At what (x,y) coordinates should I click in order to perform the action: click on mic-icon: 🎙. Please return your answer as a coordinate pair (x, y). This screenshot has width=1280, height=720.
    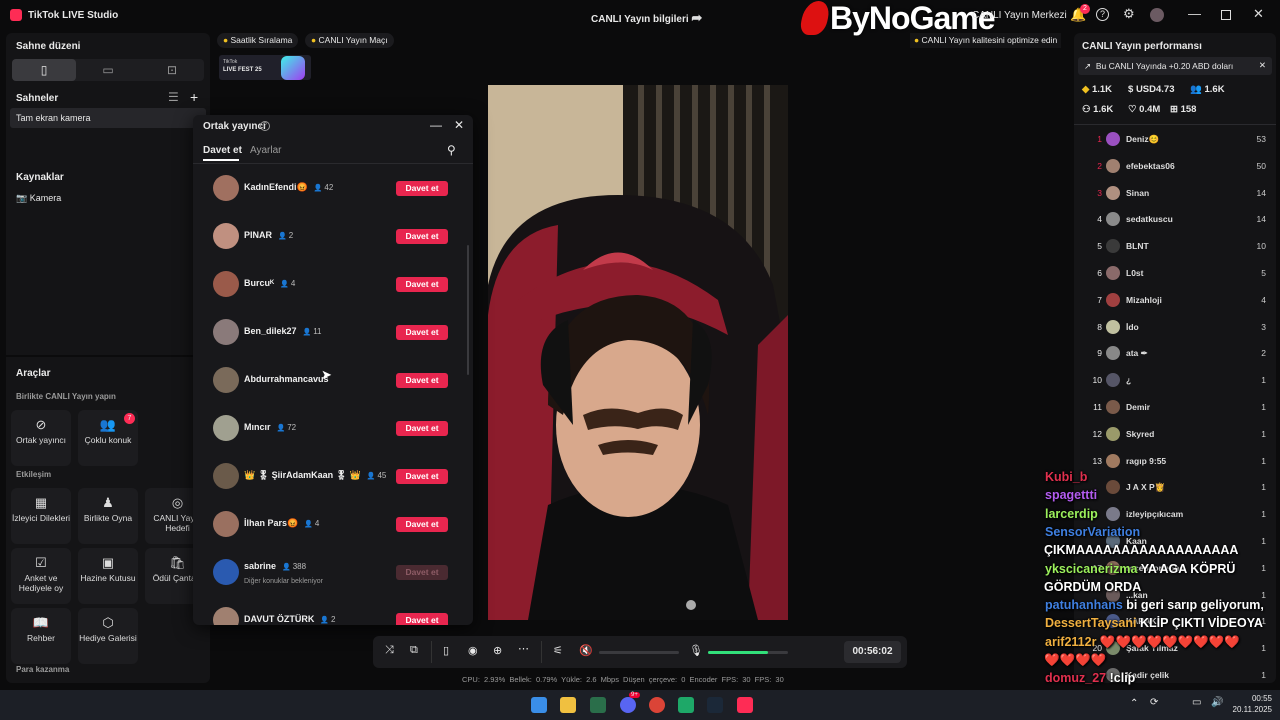
    Looking at the image, I should click on (696, 650).